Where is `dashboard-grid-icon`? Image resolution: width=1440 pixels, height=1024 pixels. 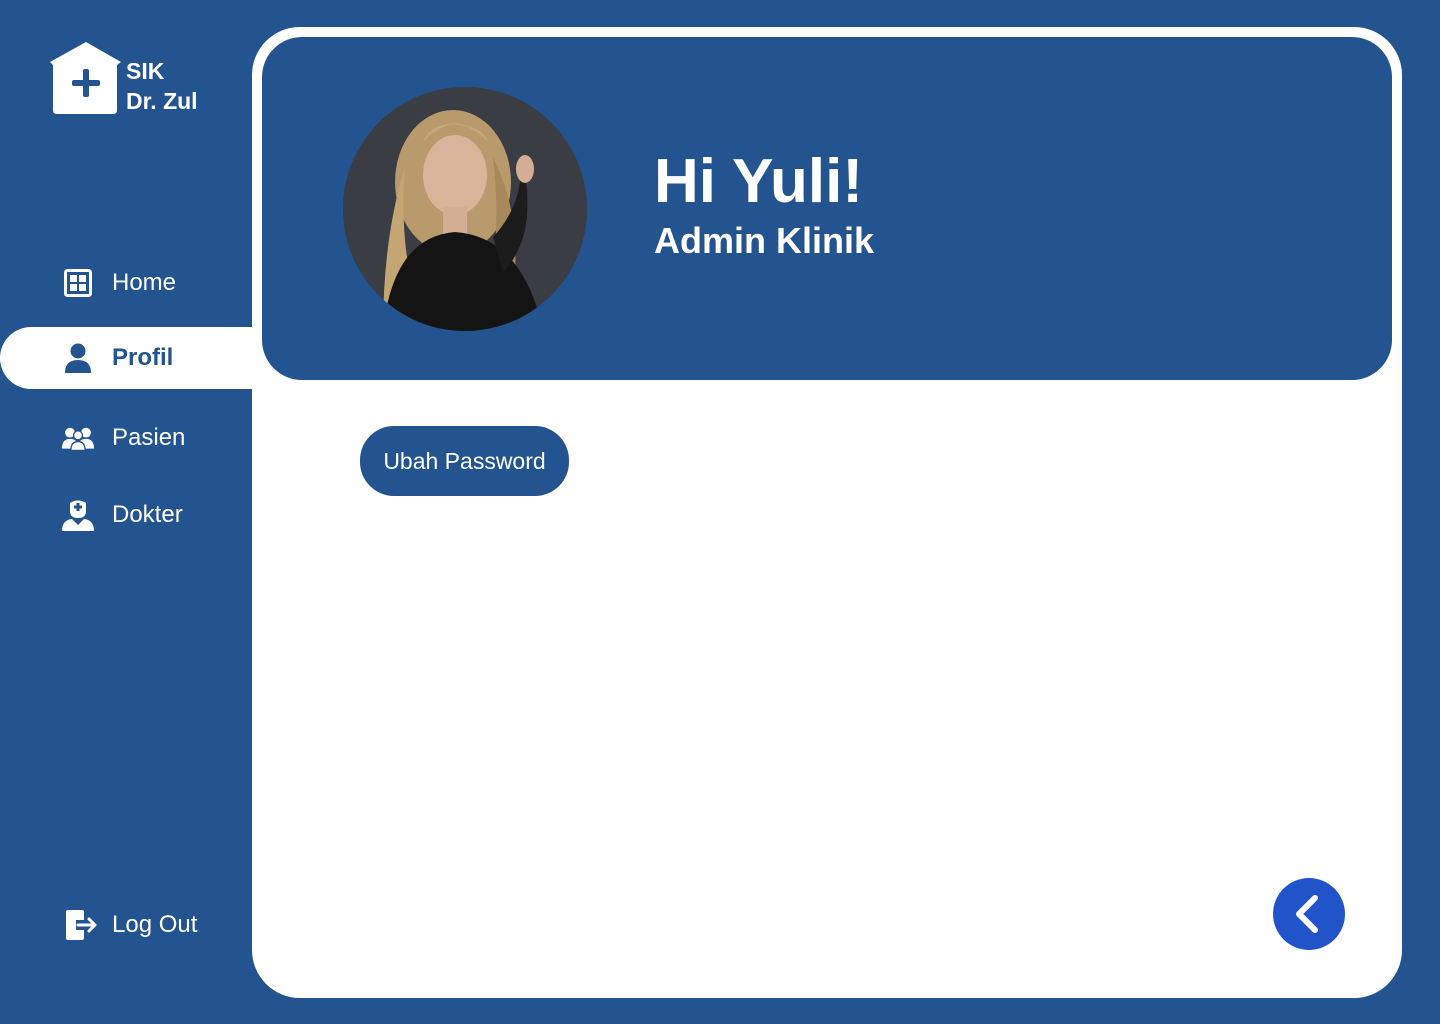 dashboard-grid-icon is located at coordinates (78, 283).